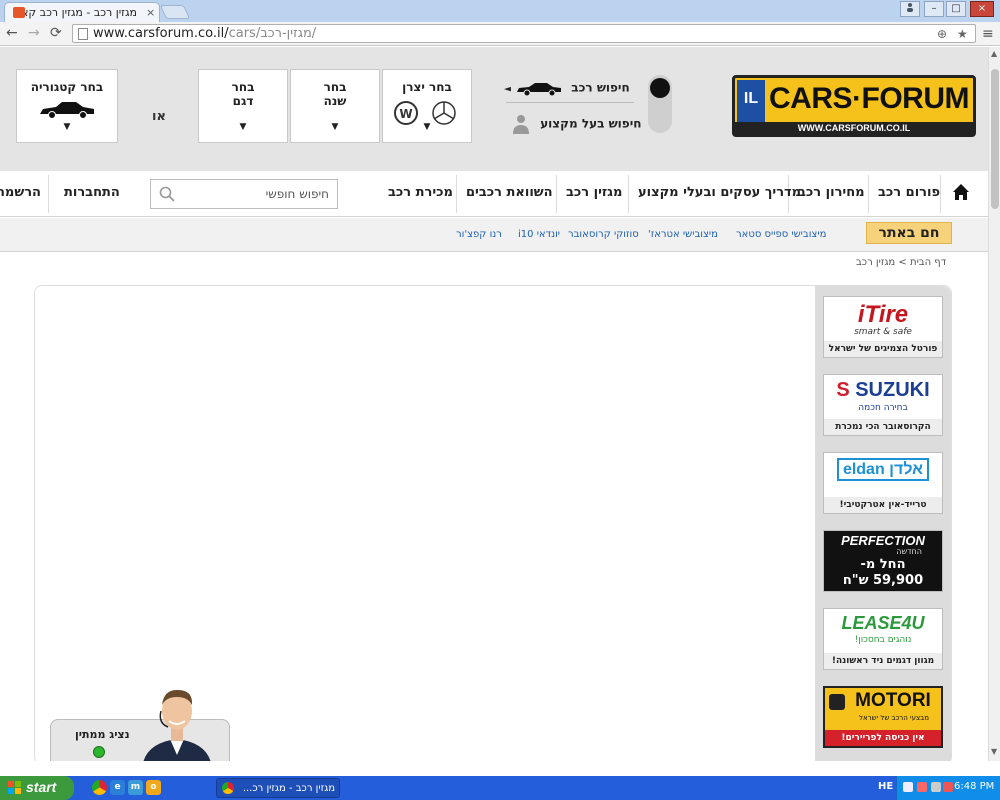 The height and width of the screenshot is (800, 1000). I want to click on ie-quicklaunch-icon: e, so click(117, 787).